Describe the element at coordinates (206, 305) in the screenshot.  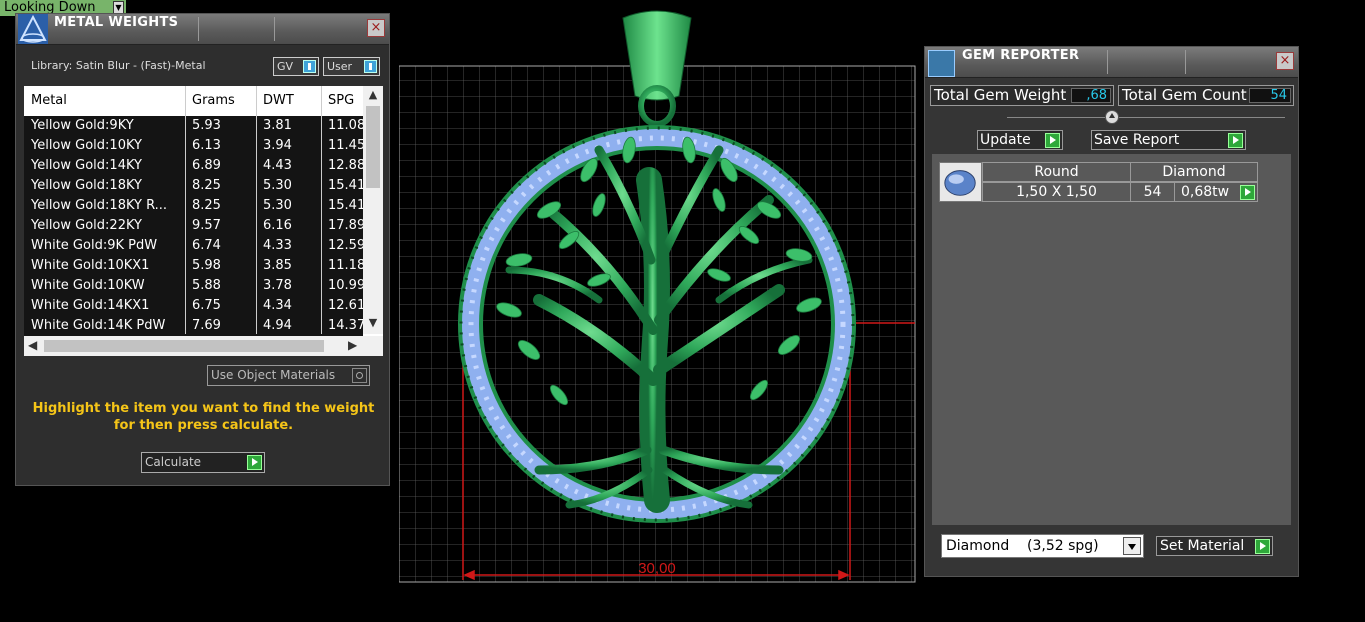
I see `grams-value: 6.75` at that location.